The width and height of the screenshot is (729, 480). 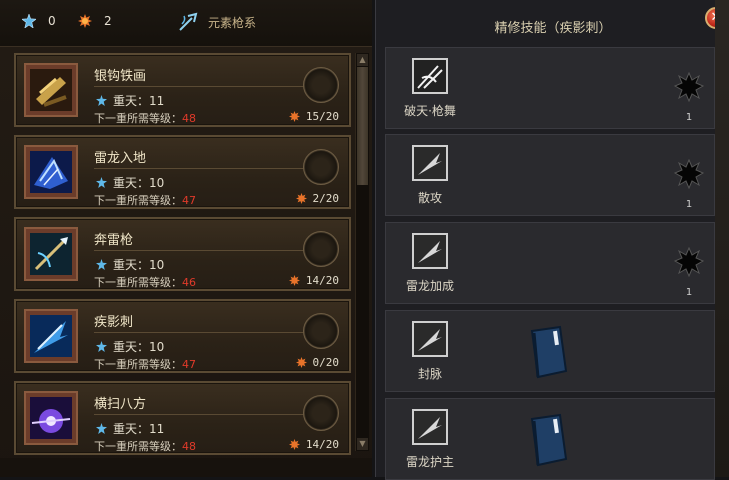 What do you see at coordinates (114, 240) in the screenshot?
I see `skill-name: 奔雷枪` at bounding box center [114, 240].